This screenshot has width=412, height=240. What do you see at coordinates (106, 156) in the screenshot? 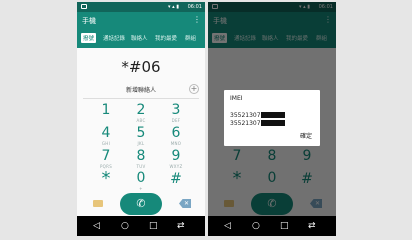
I see `key-digit: 7` at bounding box center [106, 156].